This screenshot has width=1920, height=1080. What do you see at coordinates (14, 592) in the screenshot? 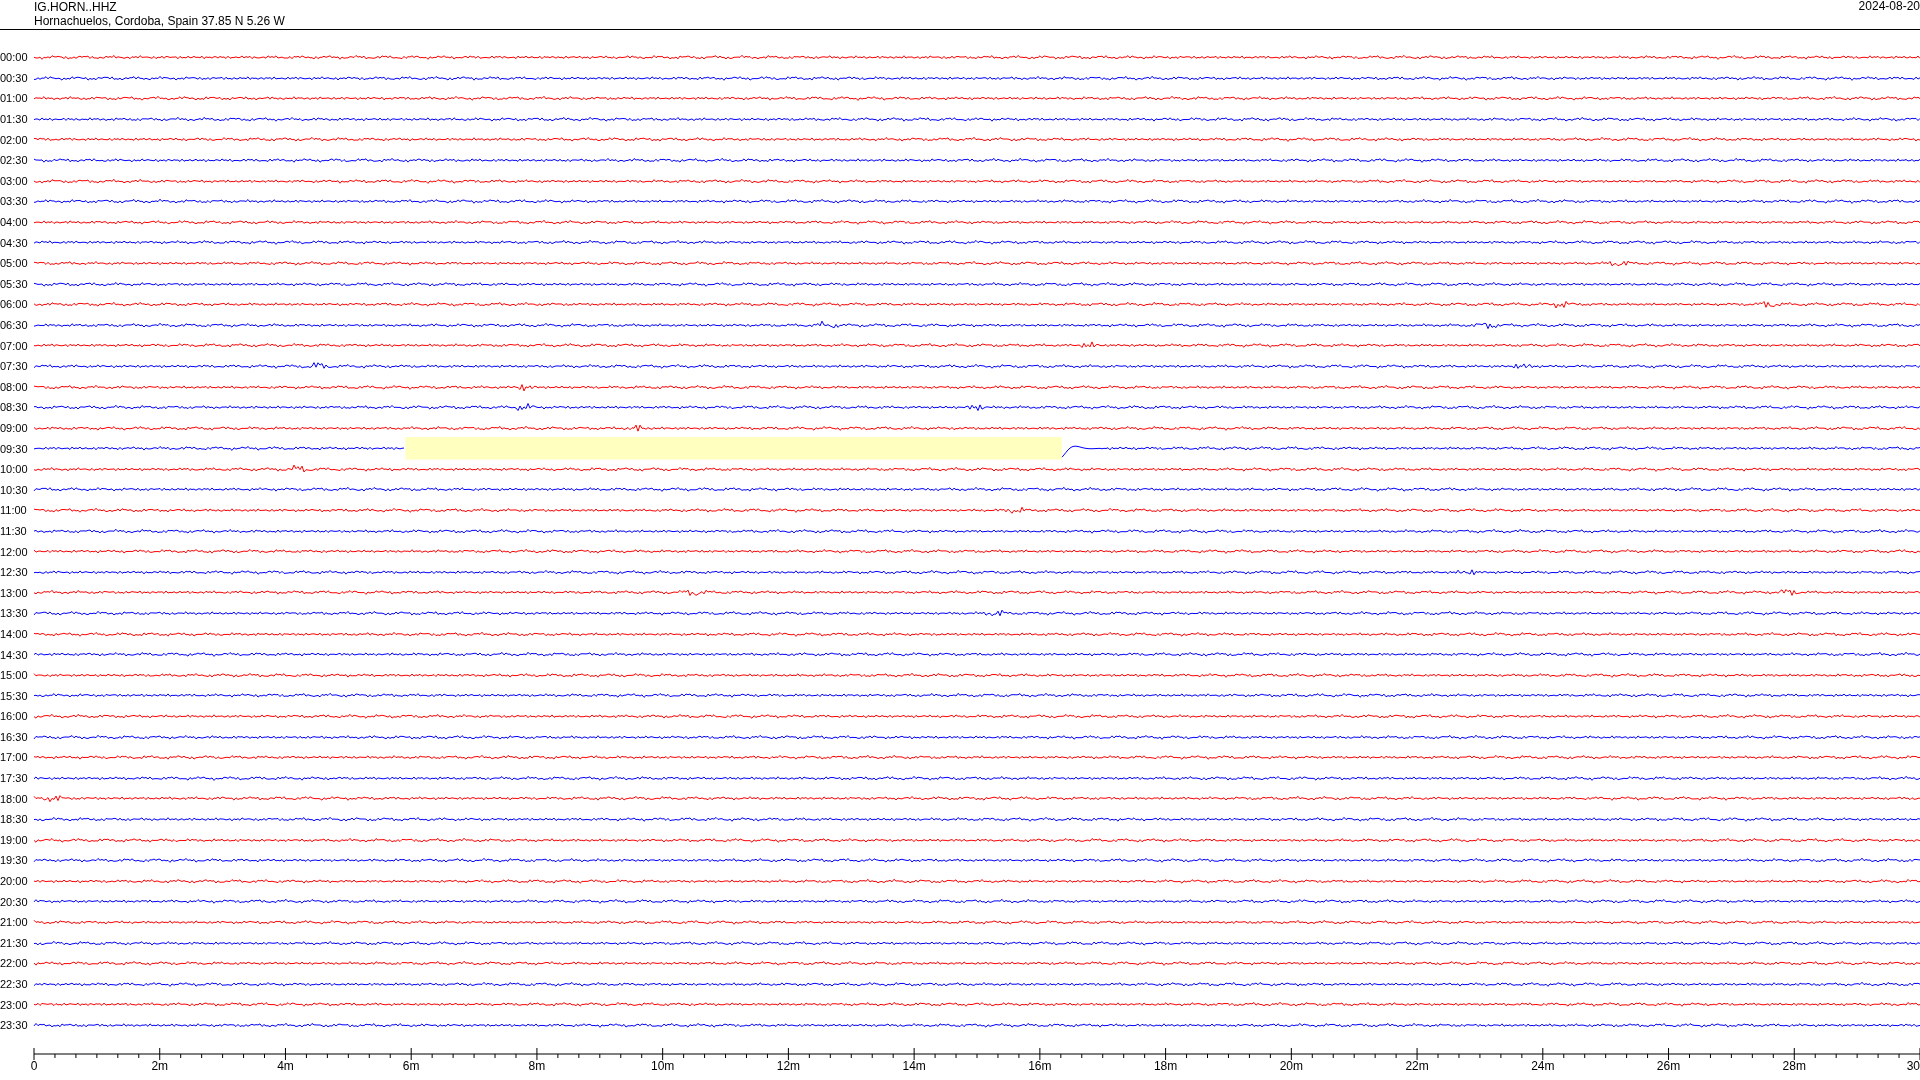
I see `time-label: 13:00` at bounding box center [14, 592].